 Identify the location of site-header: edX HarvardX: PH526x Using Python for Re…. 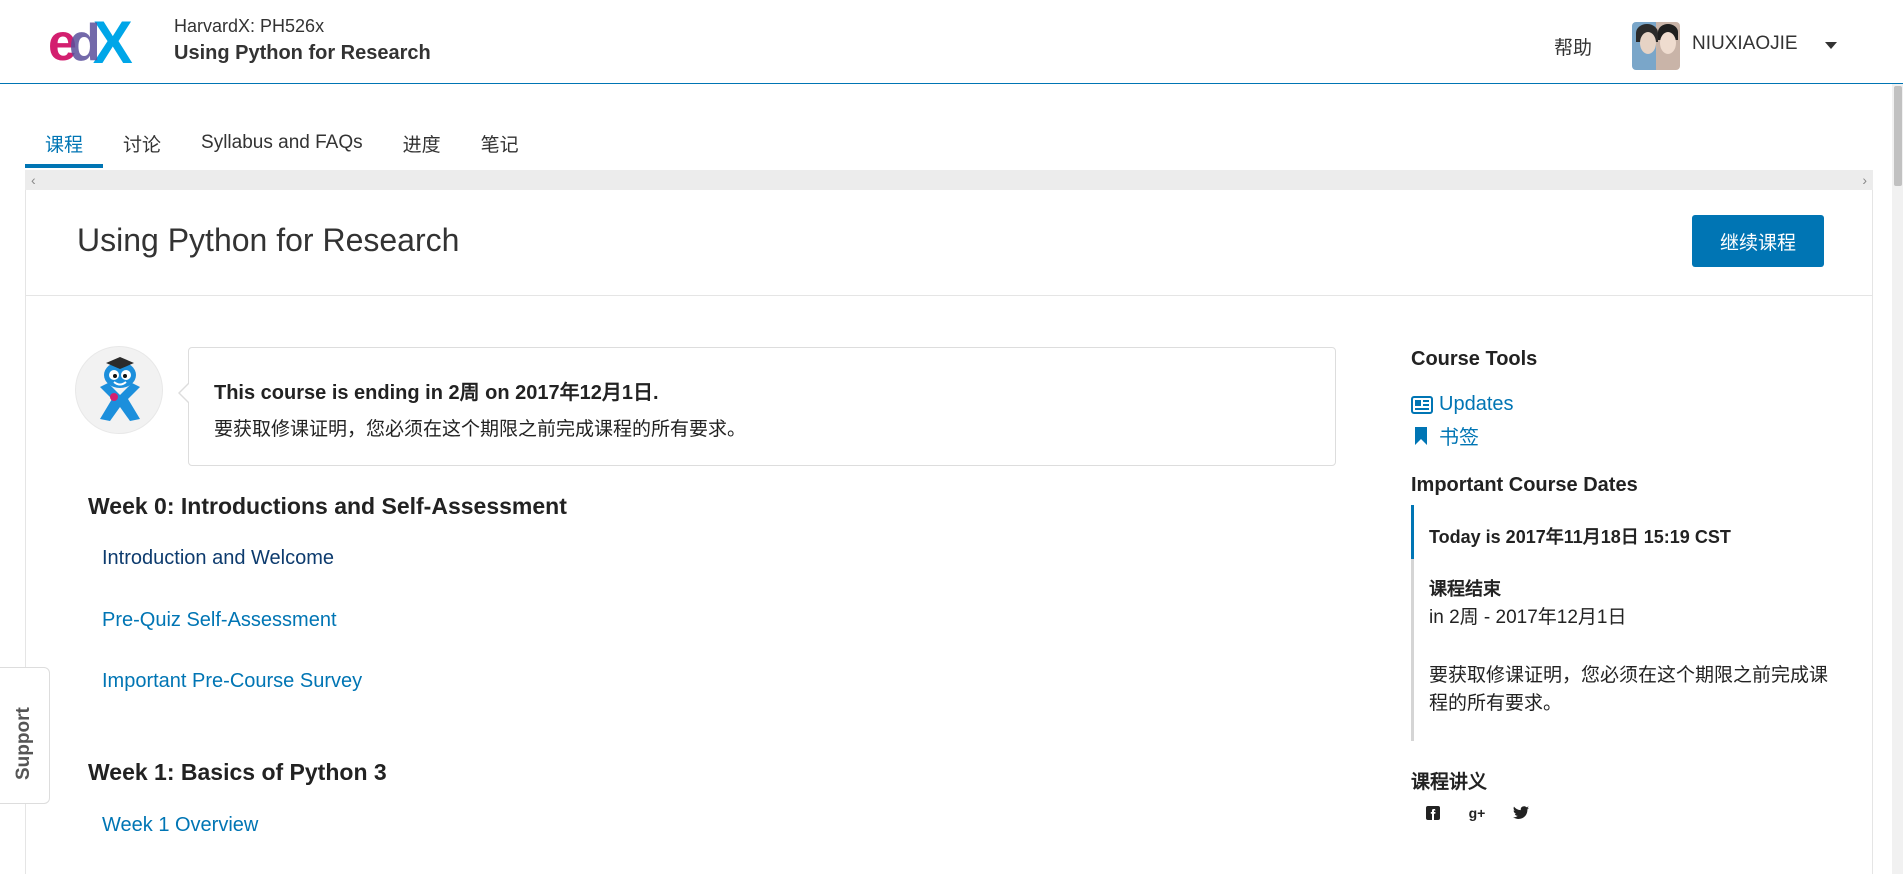
(951, 42).